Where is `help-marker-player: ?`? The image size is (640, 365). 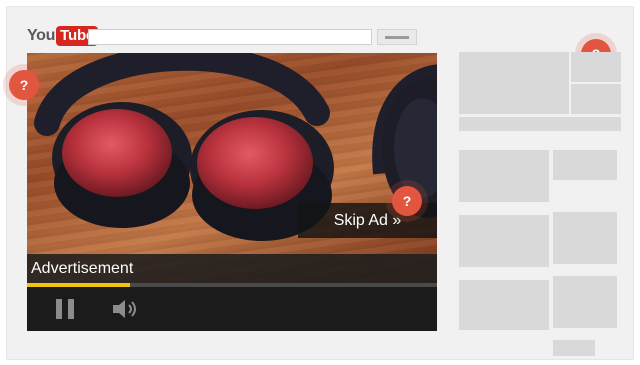
help-marker-player: ? is located at coordinates (24, 85).